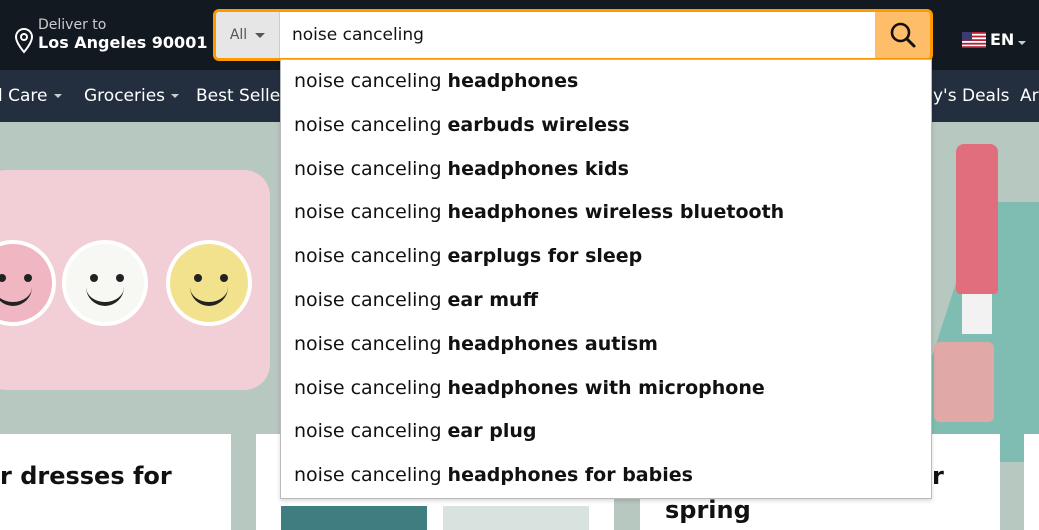 This screenshot has width=1039, height=530. What do you see at coordinates (964, 382) in the screenshot?
I see `product-stand` at bounding box center [964, 382].